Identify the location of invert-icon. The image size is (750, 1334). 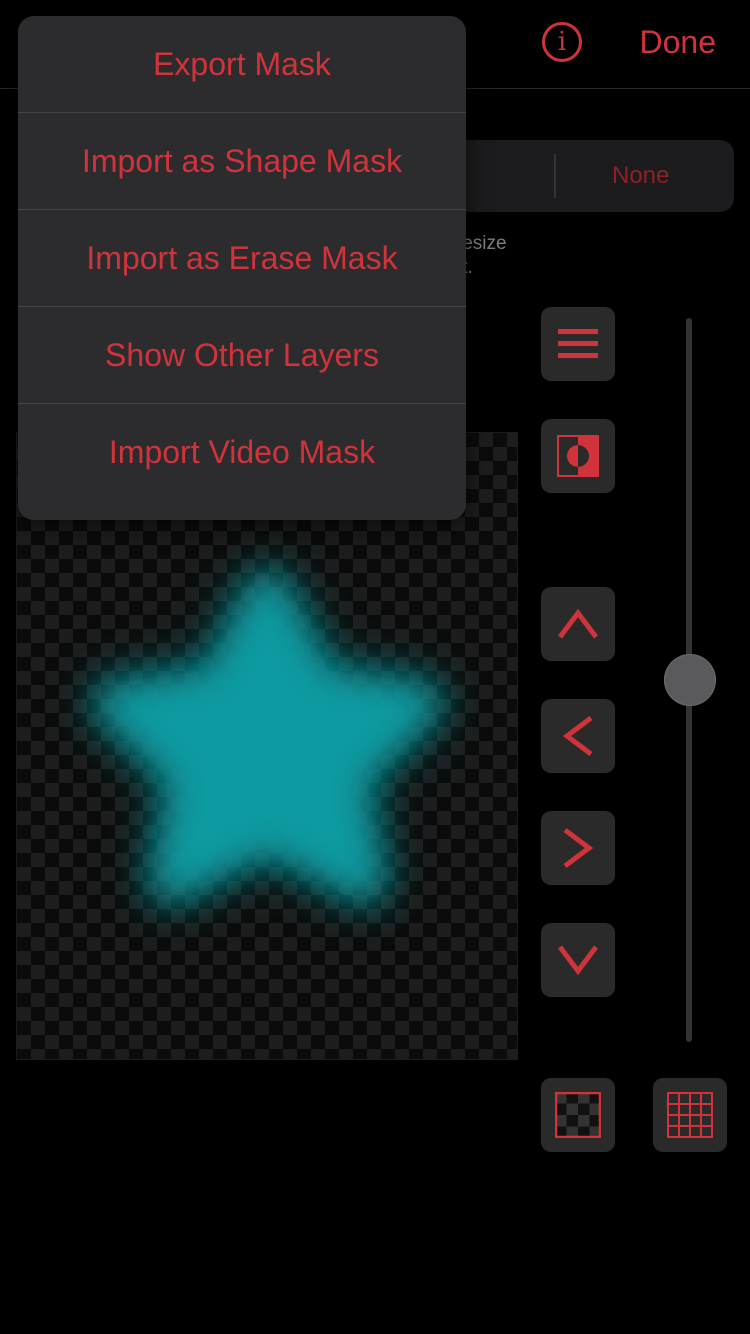
(578, 456).